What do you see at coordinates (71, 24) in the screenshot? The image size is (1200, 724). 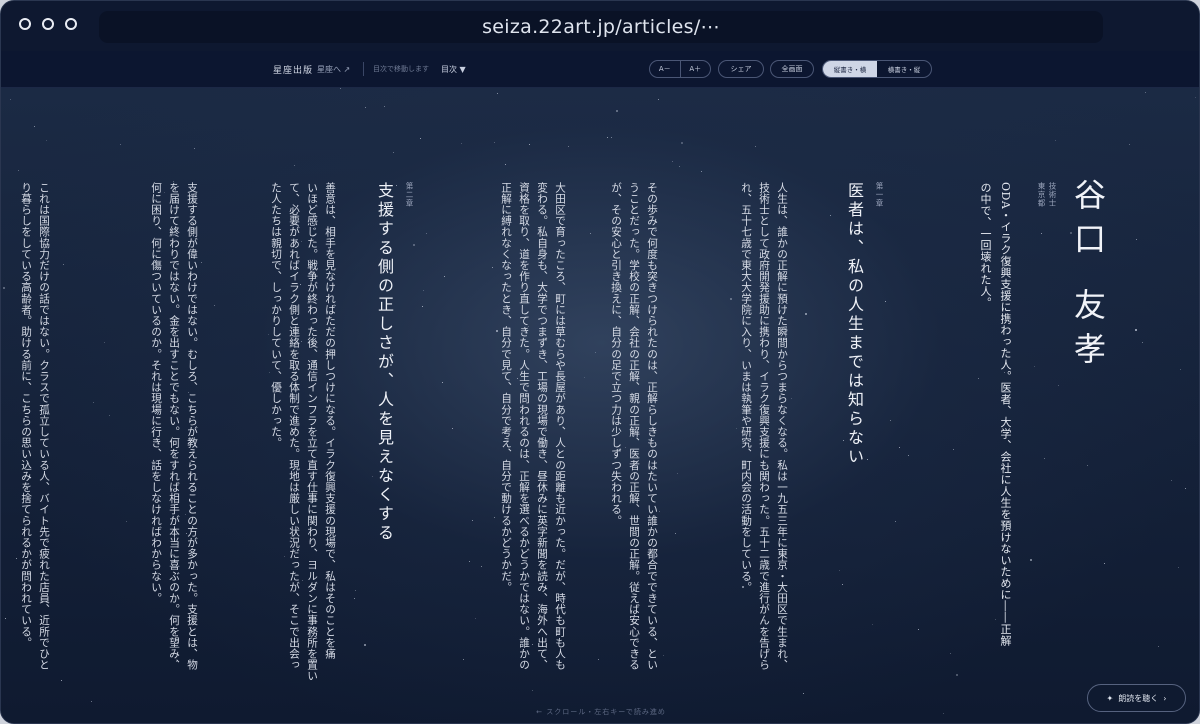 I see `maximize-window-icon` at bounding box center [71, 24].